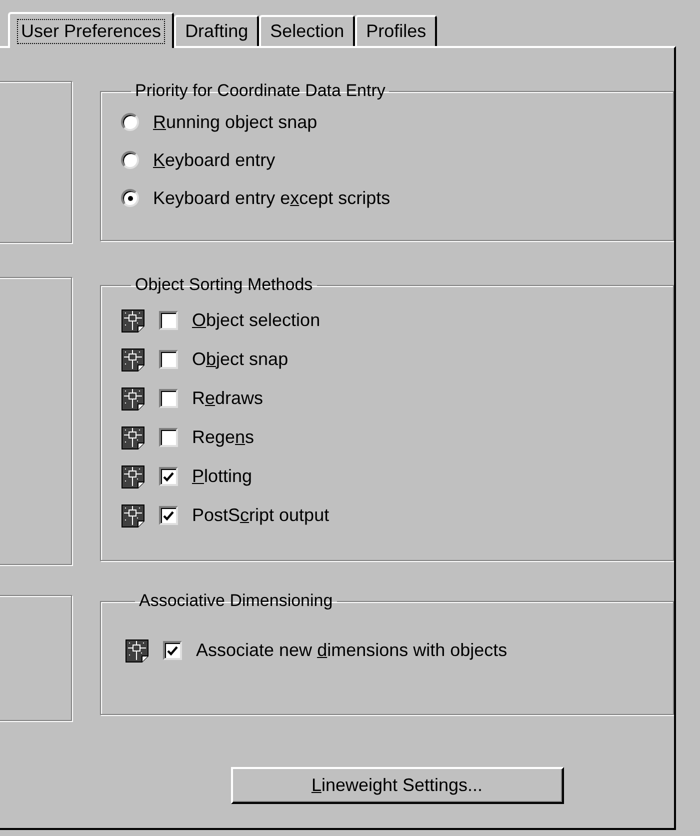  I want to click on checkbox-label: PostScript output, so click(261, 515).